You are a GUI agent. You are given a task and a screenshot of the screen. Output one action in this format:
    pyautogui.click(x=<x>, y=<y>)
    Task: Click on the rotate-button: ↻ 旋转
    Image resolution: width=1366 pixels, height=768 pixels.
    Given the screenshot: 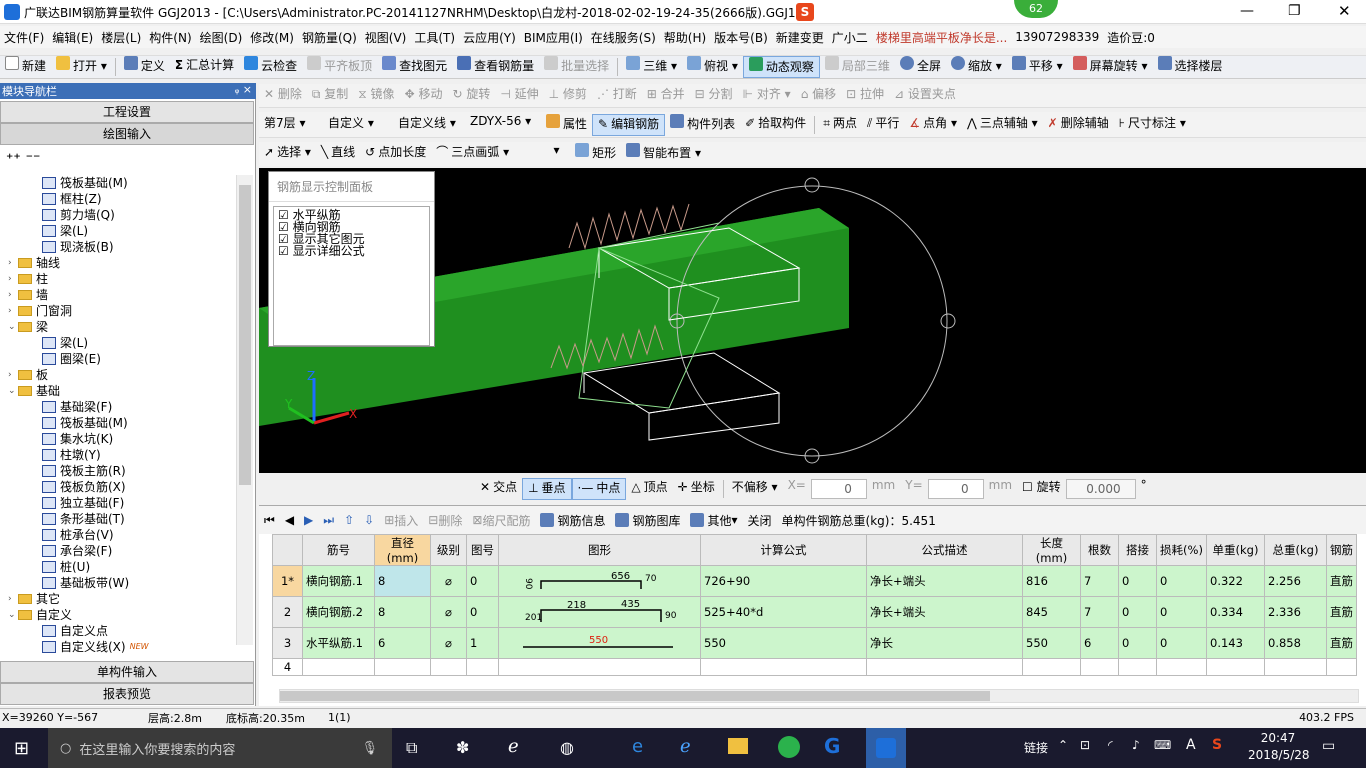 What is the action you would take?
    pyautogui.click(x=471, y=96)
    